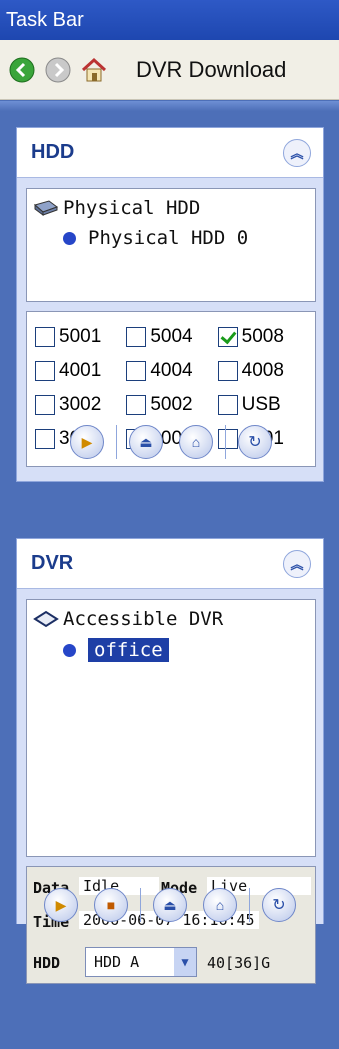  I want to click on checkbox-4001: 4001, so click(80, 371).